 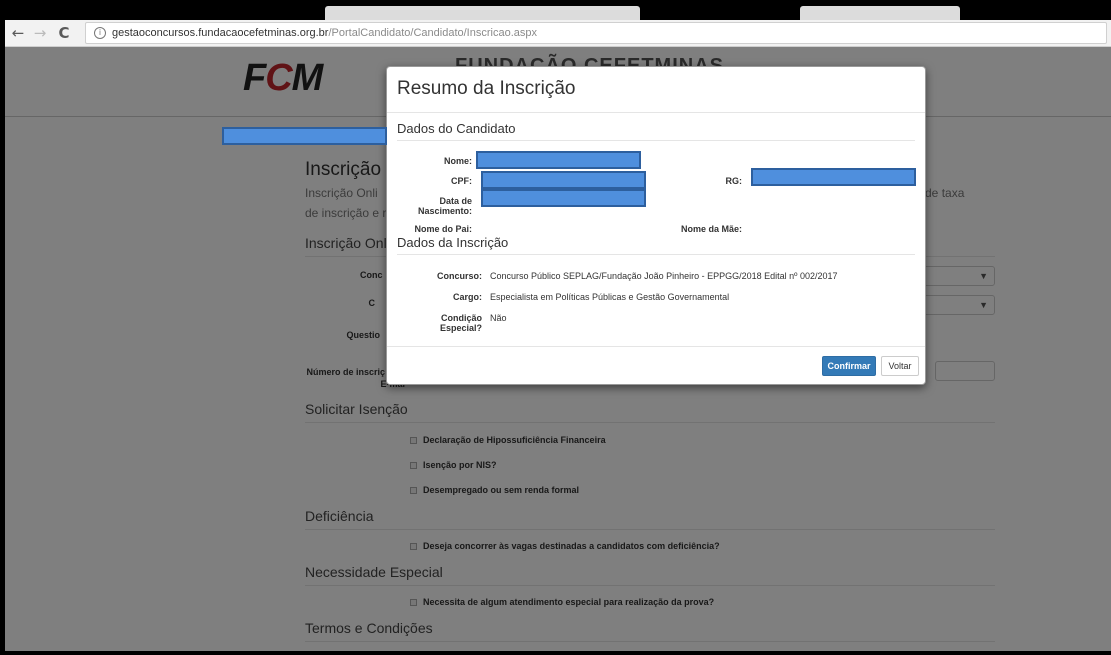 What do you see at coordinates (555, 653) in the screenshot?
I see `window-frame-bottom` at bounding box center [555, 653].